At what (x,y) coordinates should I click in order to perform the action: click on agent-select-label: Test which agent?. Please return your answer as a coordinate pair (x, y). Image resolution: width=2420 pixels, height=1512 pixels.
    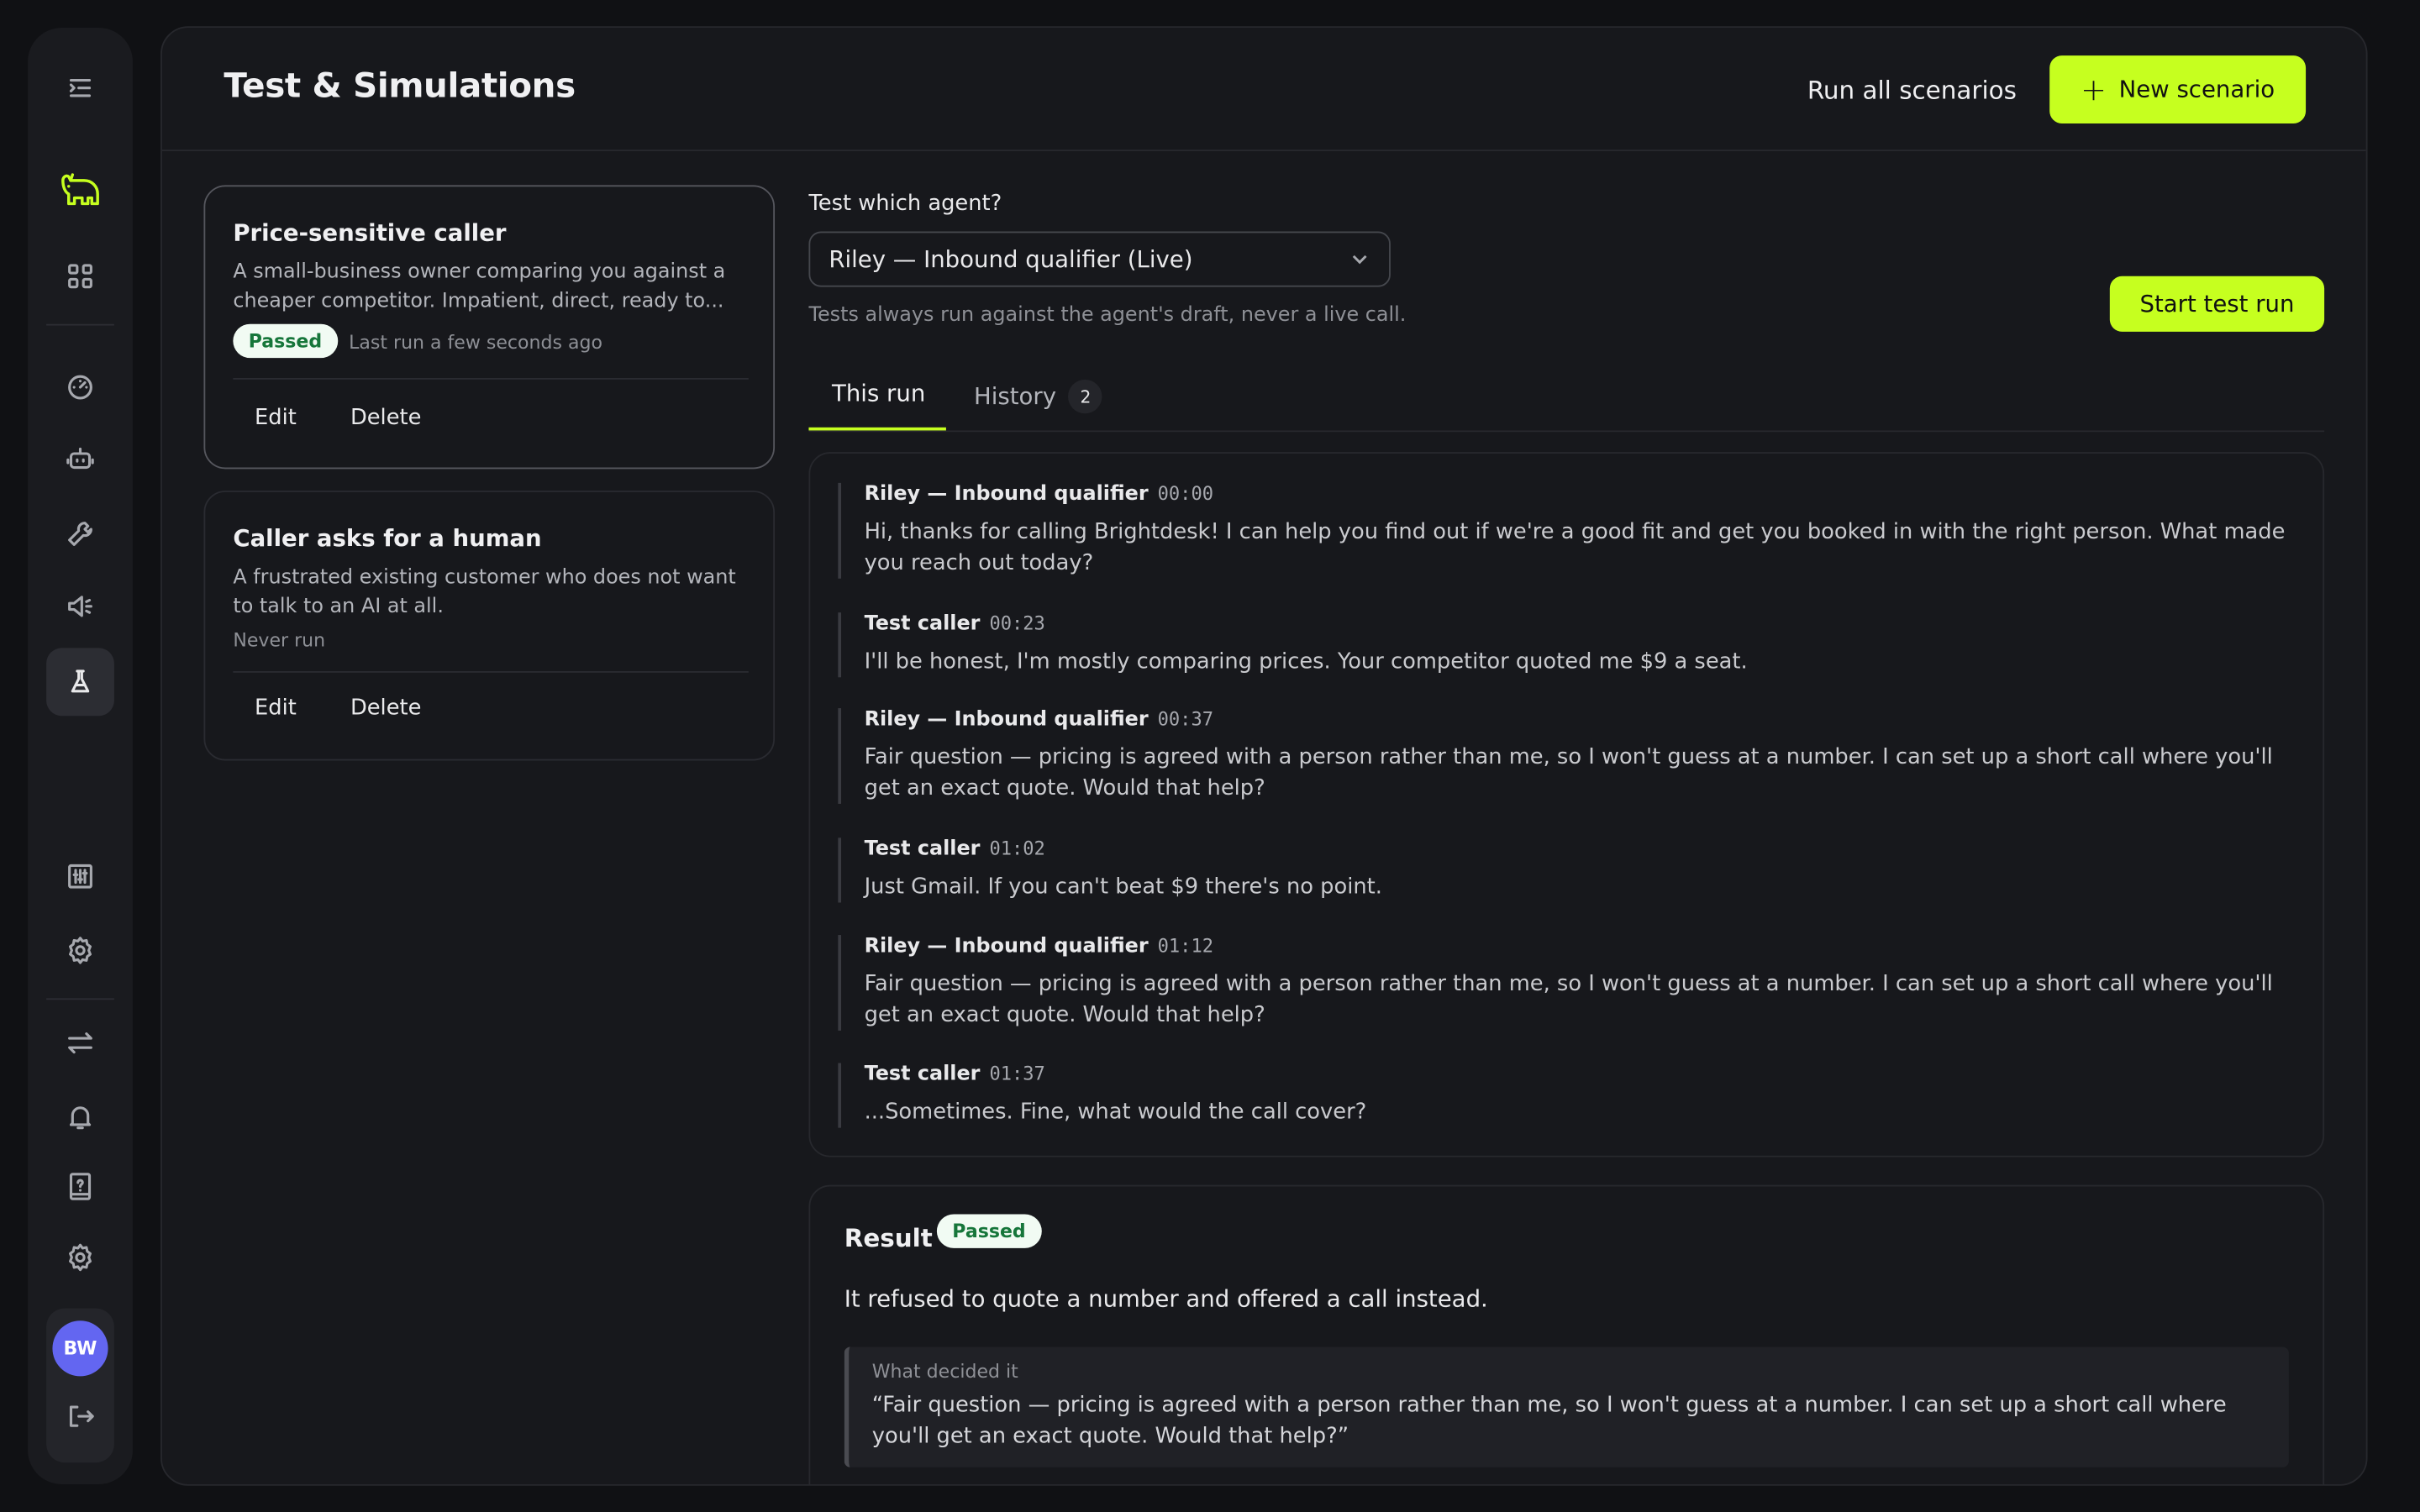
    Looking at the image, I should click on (905, 204).